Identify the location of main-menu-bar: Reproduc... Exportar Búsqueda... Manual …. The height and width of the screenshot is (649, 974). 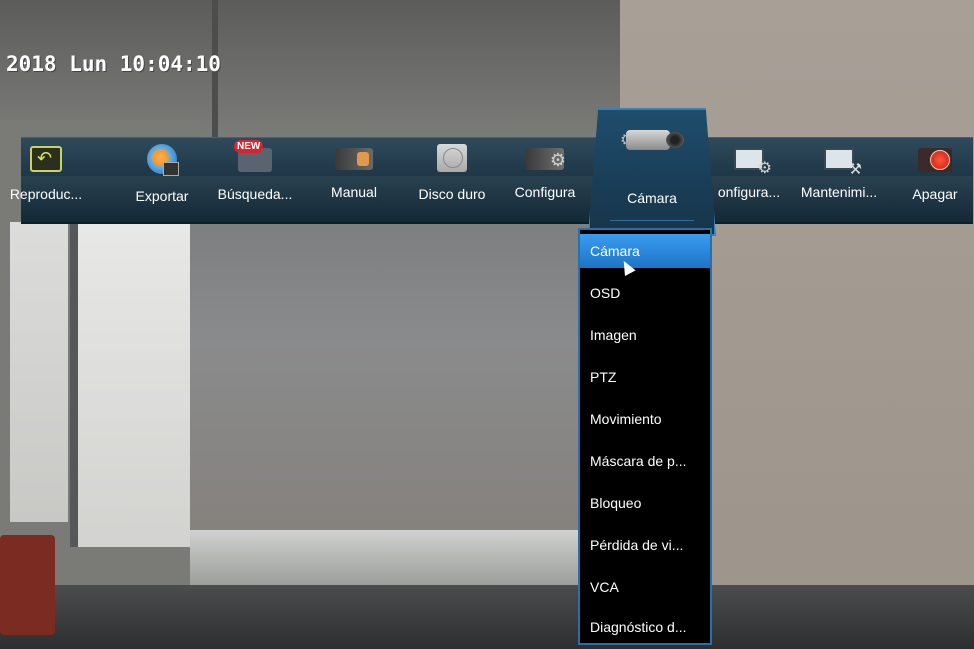
(491, 180).